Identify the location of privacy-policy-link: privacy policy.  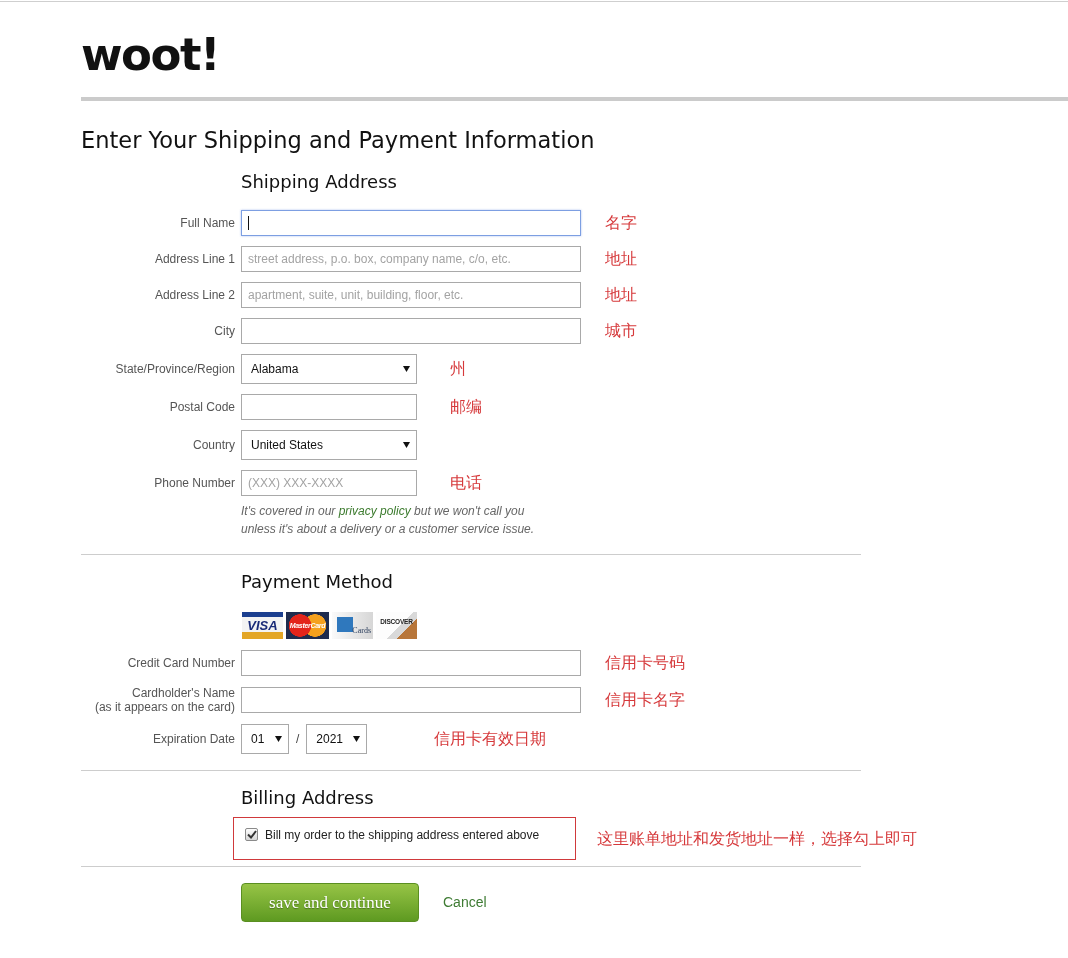
(374, 511).